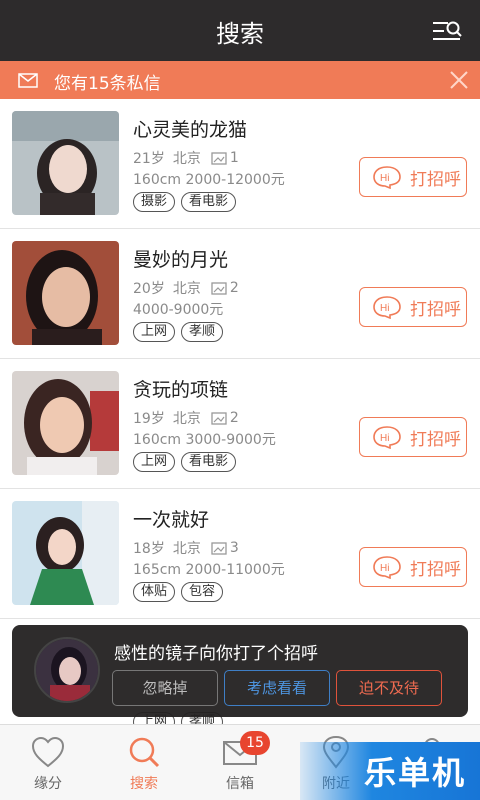  I want to click on profile-tags: 上网 看电影, so click(185, 462).